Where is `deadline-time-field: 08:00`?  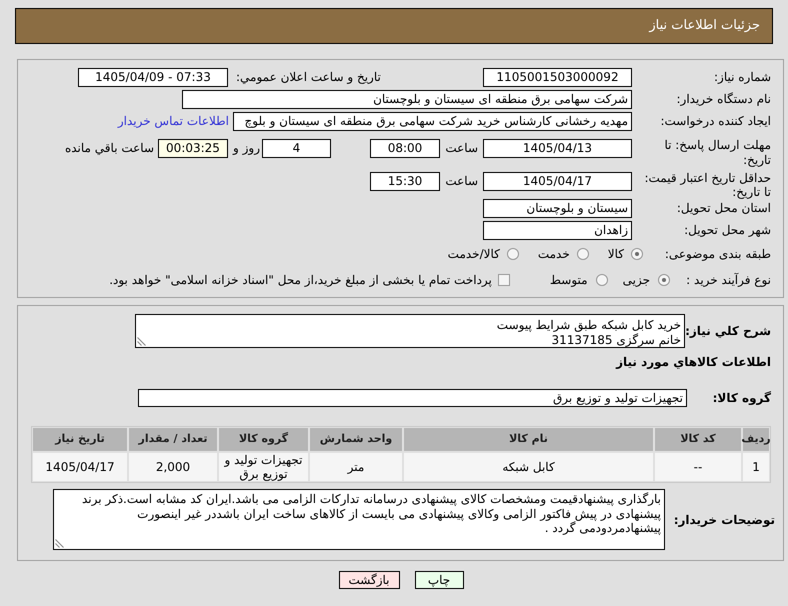
deadline-time-field: 08:00 is located at coordinates (405, 148).